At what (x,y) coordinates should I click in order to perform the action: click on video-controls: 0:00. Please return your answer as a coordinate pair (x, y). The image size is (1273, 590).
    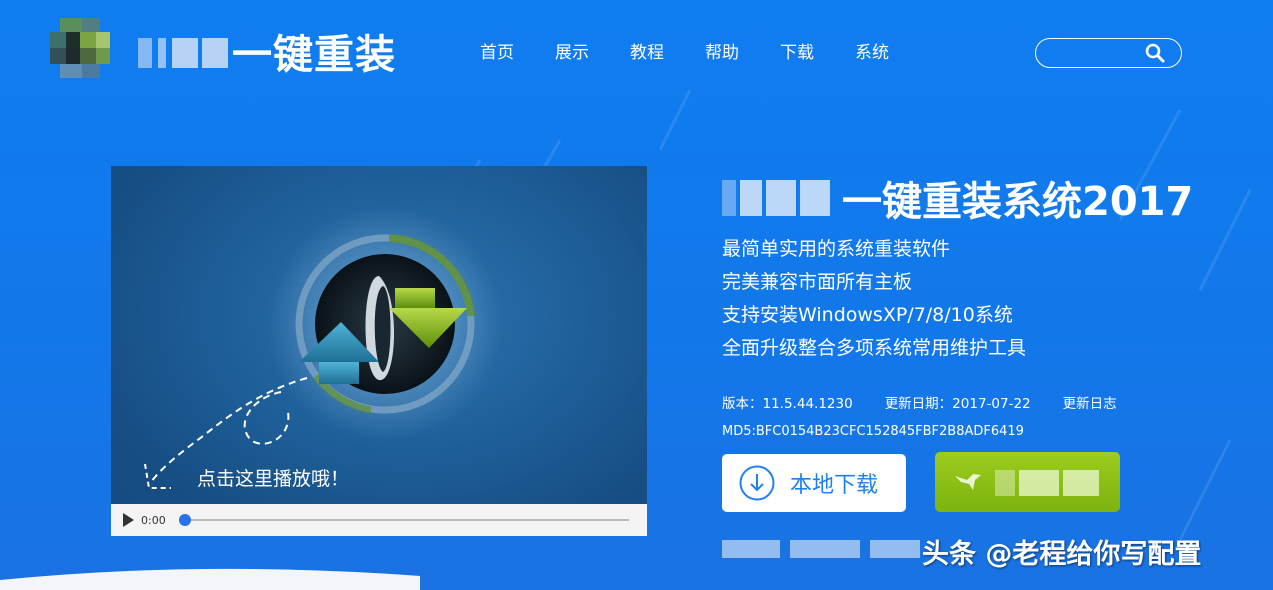
    Looking at the image, I should click on (379, 520).